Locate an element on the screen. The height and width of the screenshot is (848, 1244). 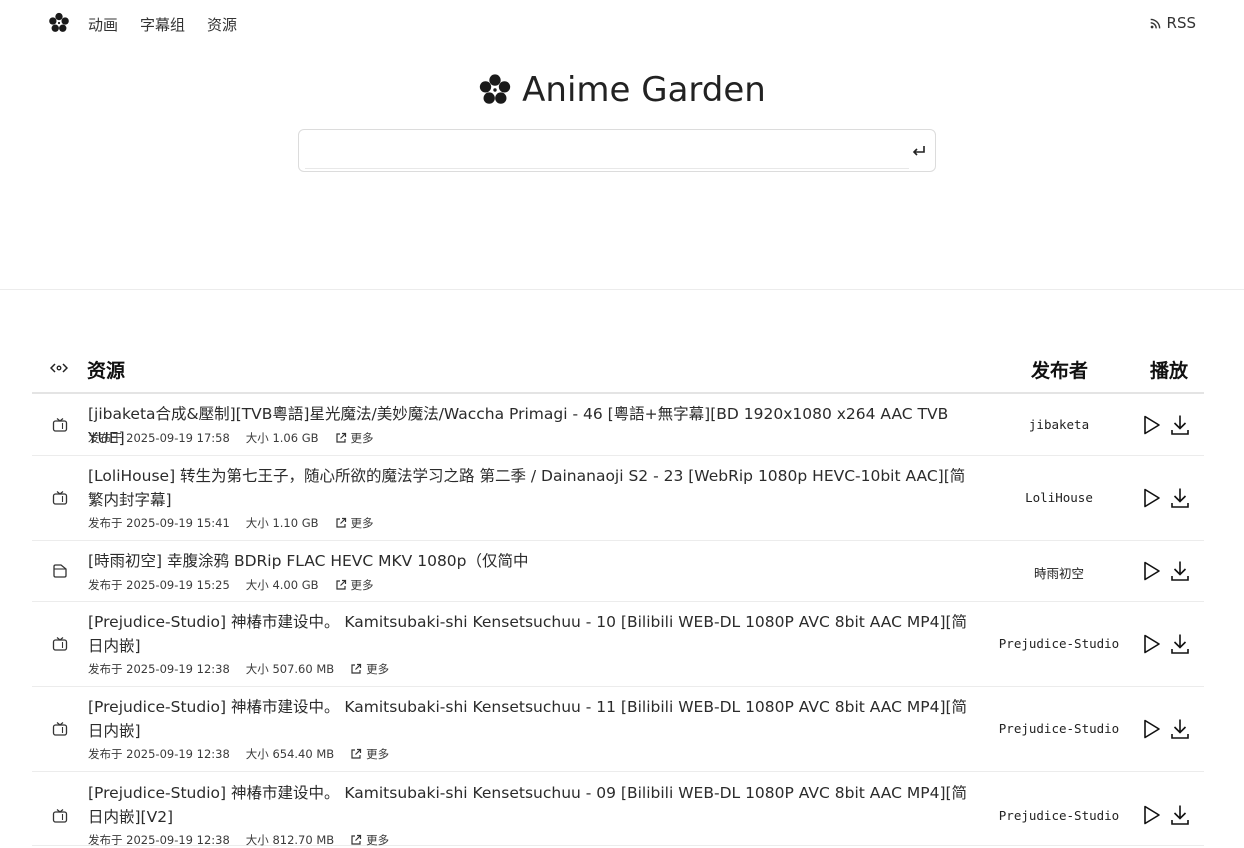
header-play: 播放 is located at coordinates (1169, 371).